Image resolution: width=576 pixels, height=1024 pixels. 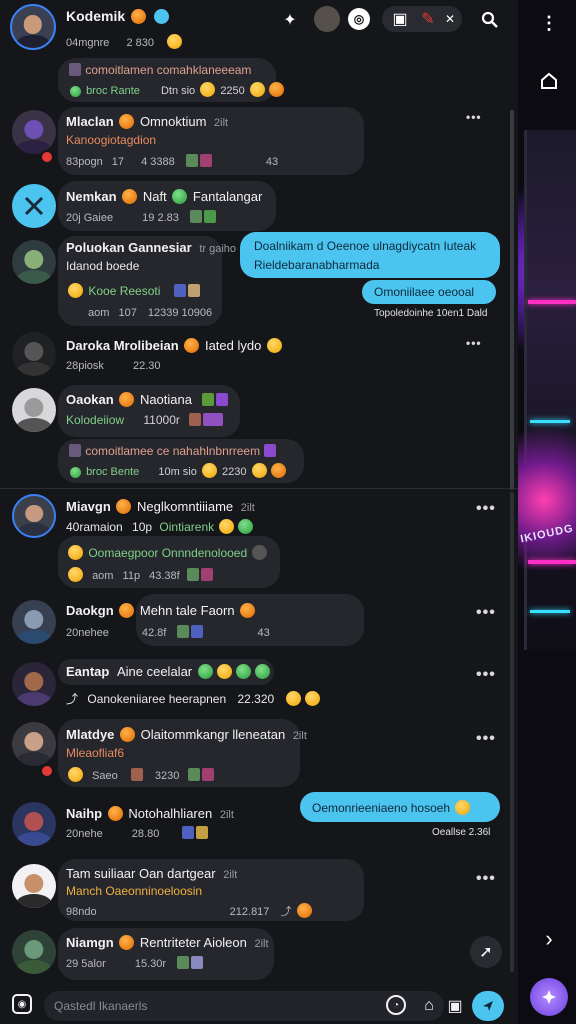 I want to click on preview-extra: Dtn sio, so click(x=178, y=91).